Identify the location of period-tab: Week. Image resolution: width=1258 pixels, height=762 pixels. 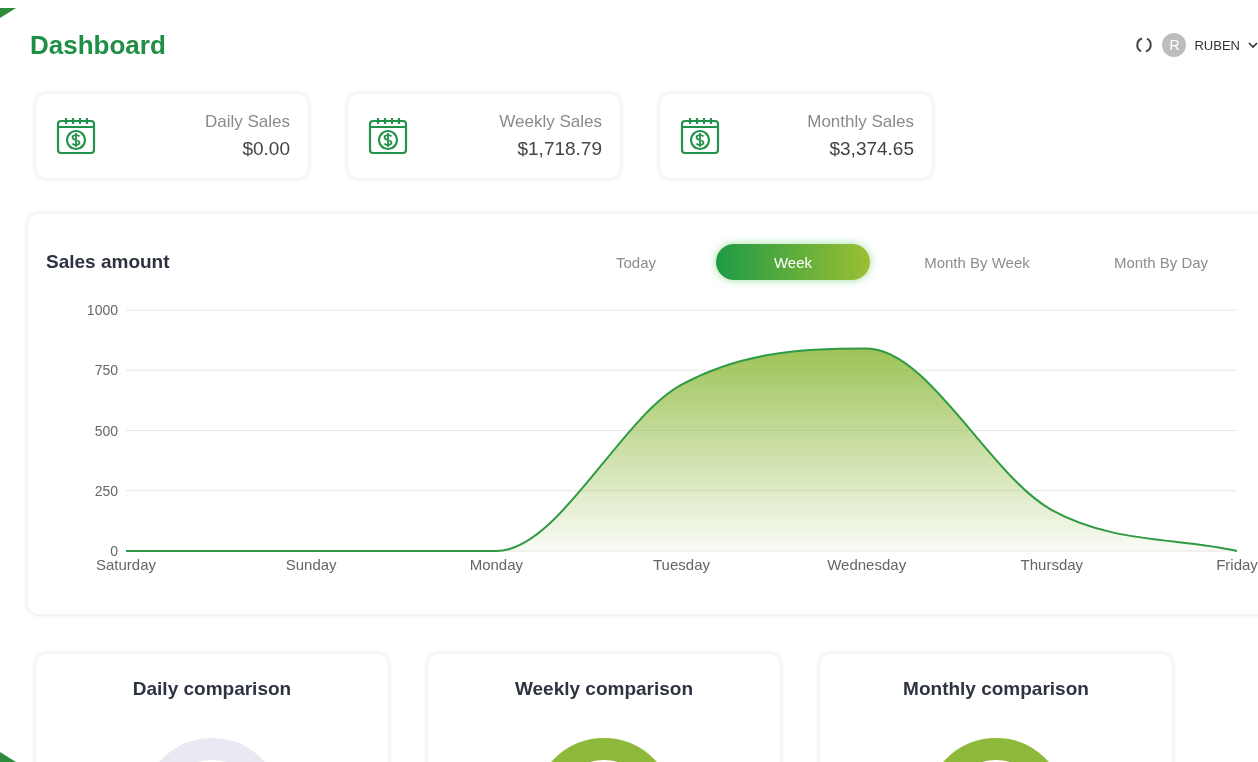
(793, 262).